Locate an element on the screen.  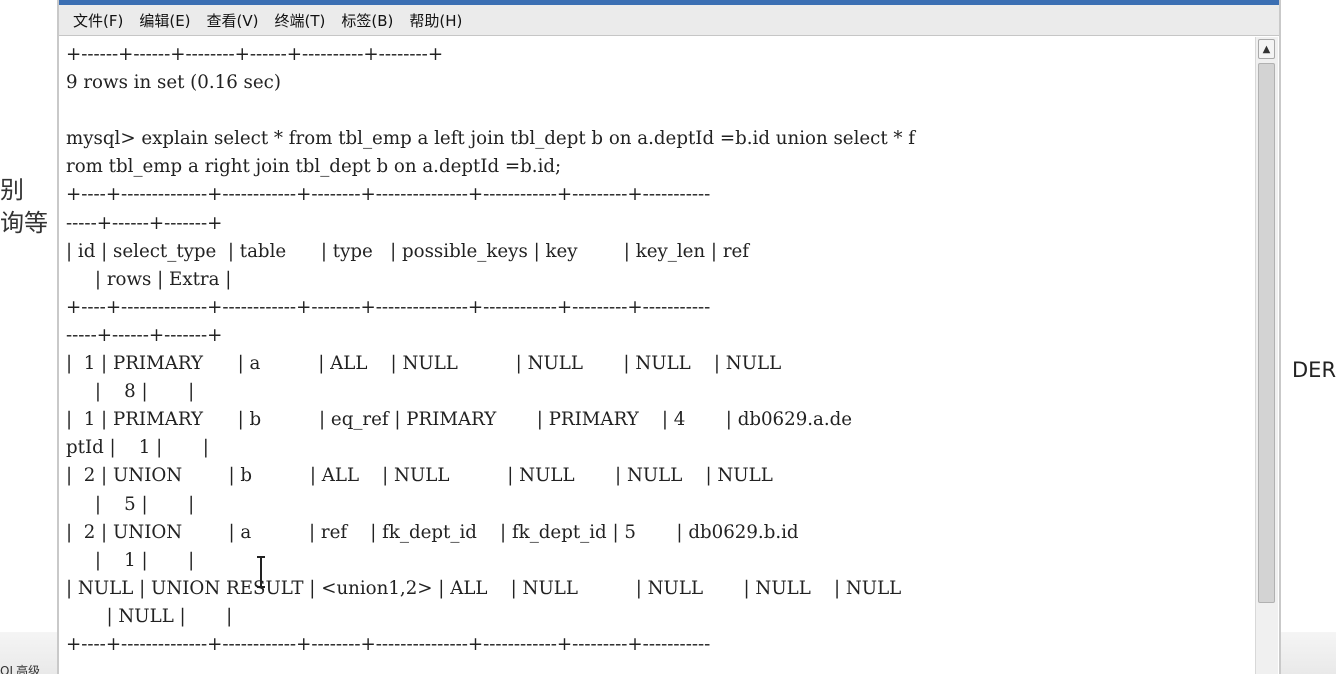
menu-view: 查看(V) is located at coordinates (233, 20).